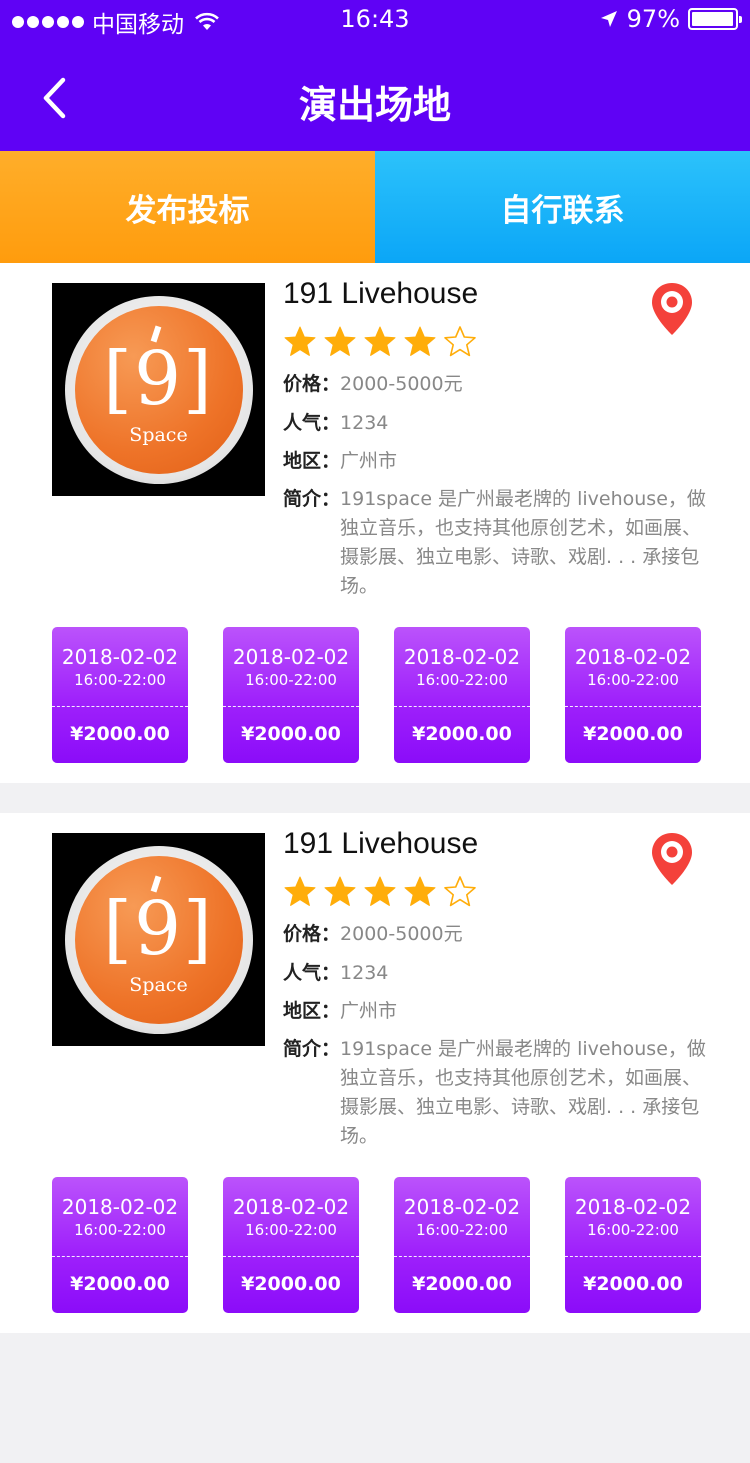 This screenshot has height=1463, width=750. Describe the element at coordinates (375, 75) in the screenshot. I see `app-header: 中国移动 16:43 97% 演出场地` at that location.